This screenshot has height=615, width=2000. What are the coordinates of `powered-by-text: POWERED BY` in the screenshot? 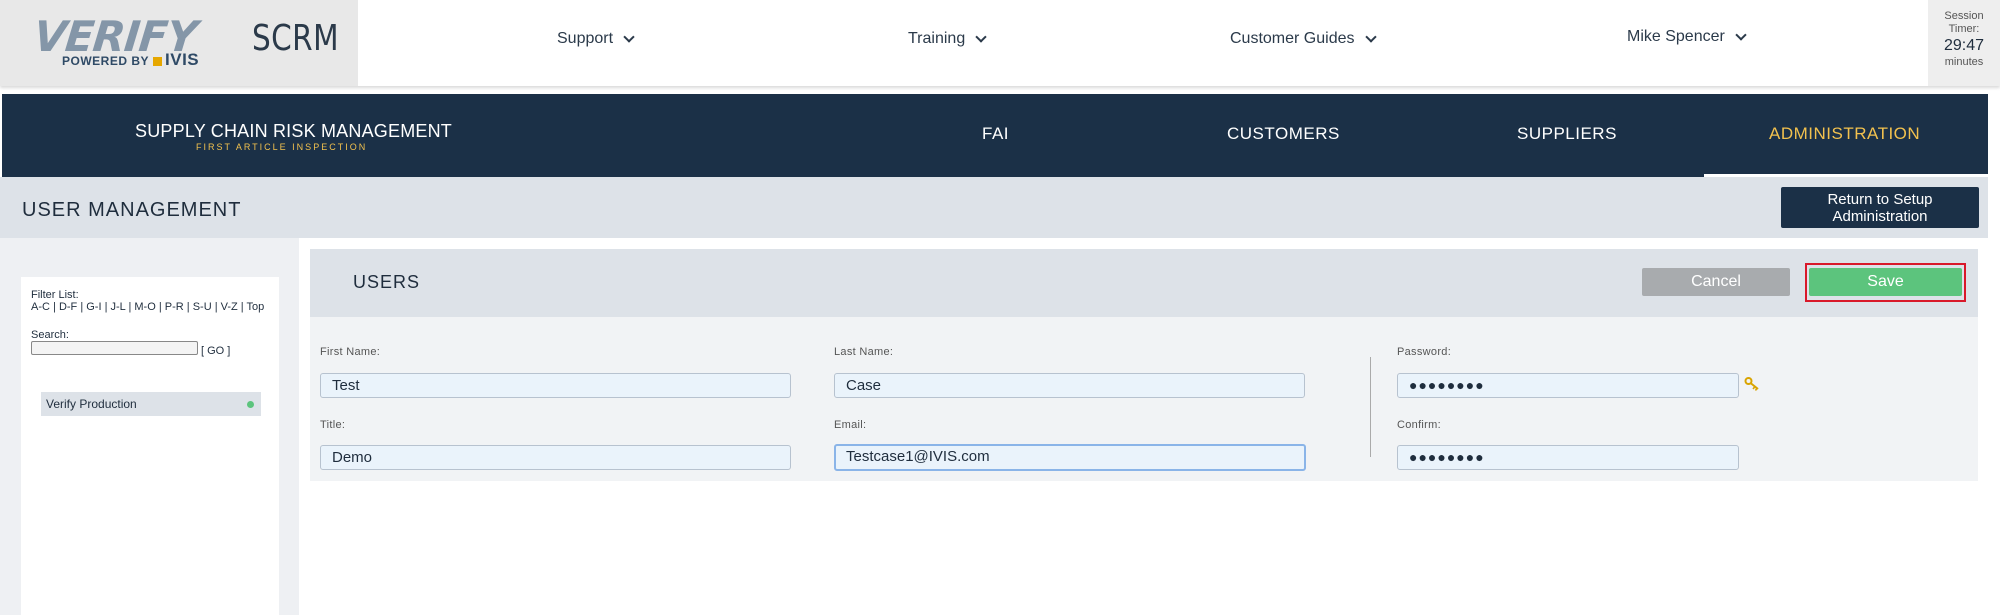 It's located at (106, 61).